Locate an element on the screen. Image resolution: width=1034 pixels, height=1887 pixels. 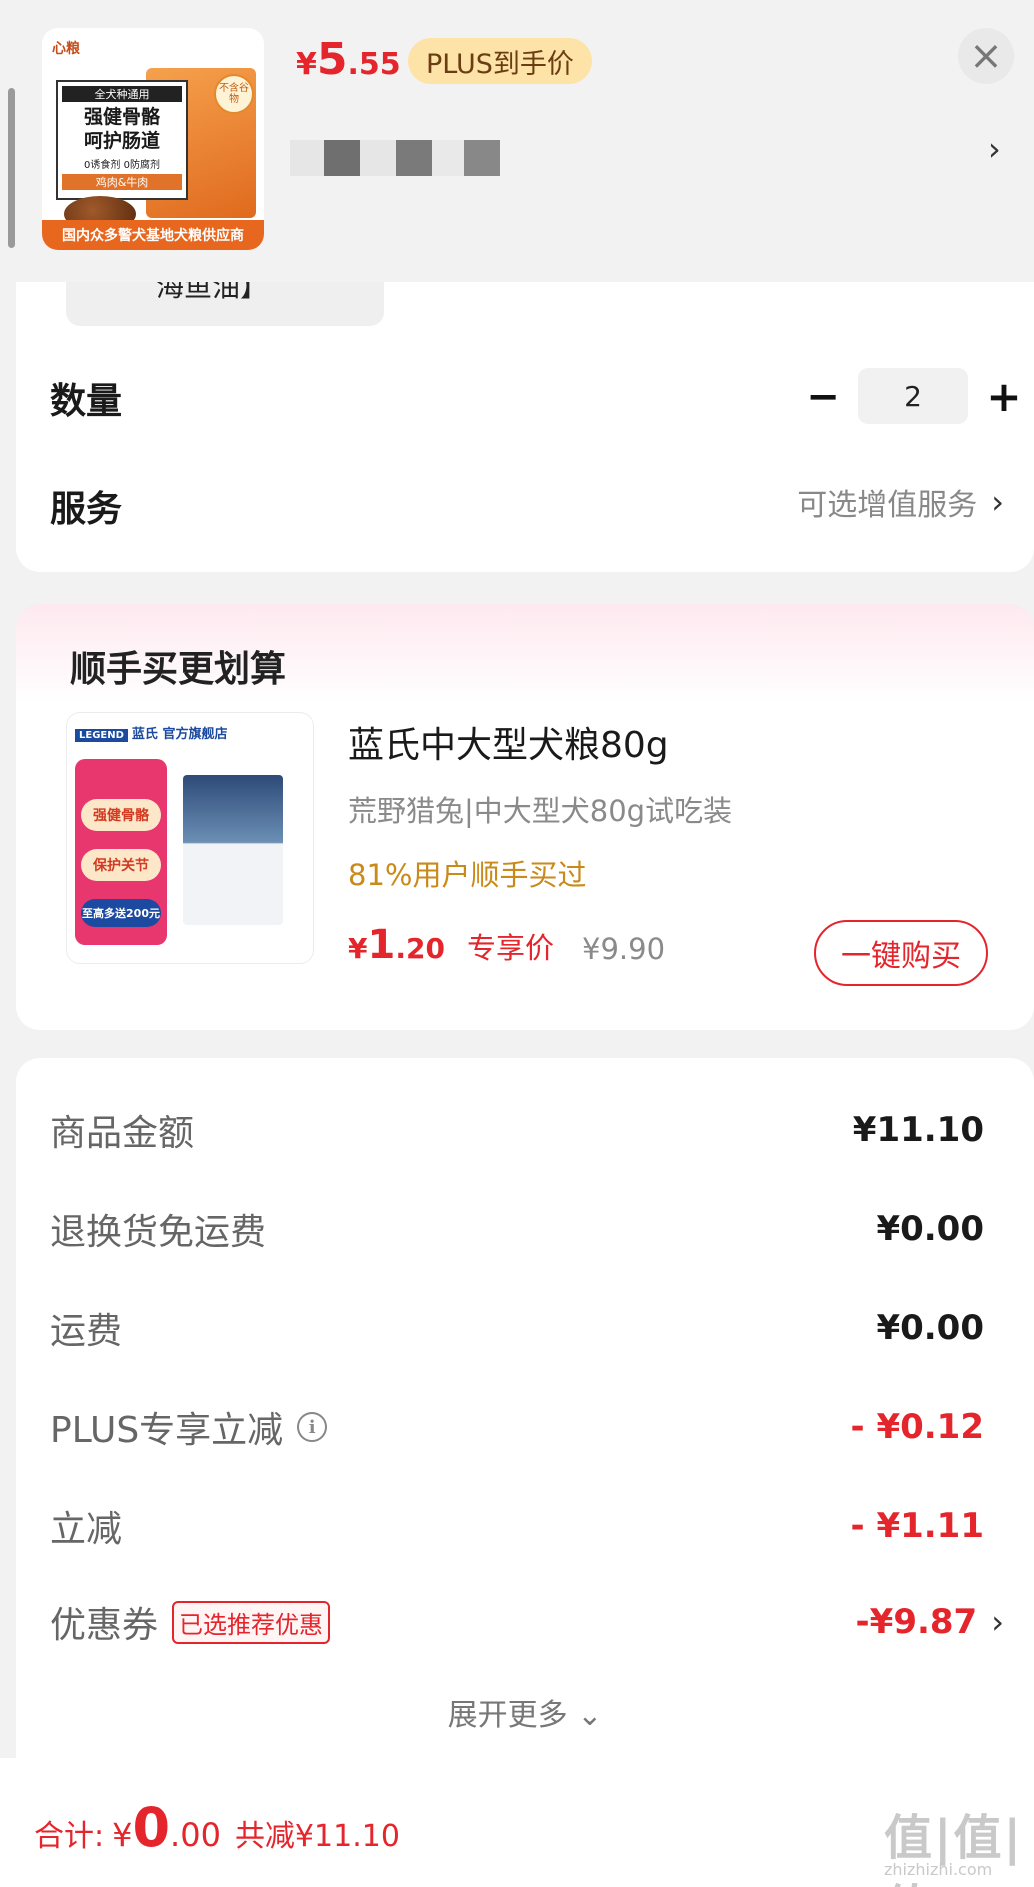
checkout-bar: 合计: ¥ 0 .00 共减¥11.10 值|值|值 zhizhizhi.com is located at coordinates (517, 1822).